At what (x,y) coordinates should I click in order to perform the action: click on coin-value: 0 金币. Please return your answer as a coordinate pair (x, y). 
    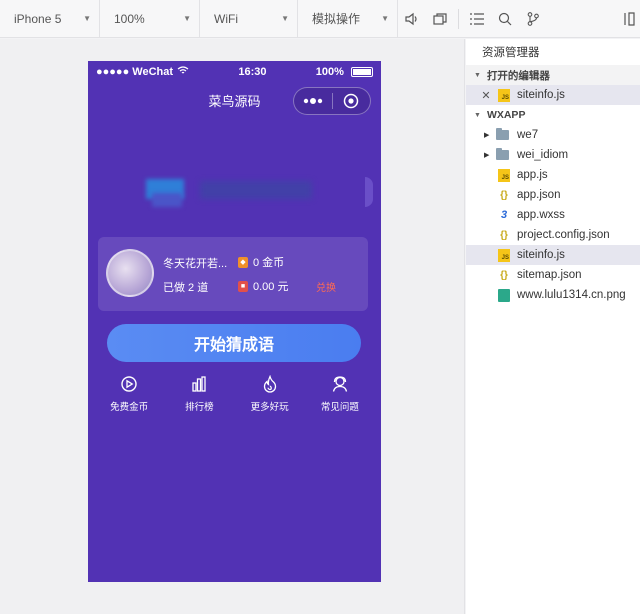
    Looking at the image, I should click on (269, 263).